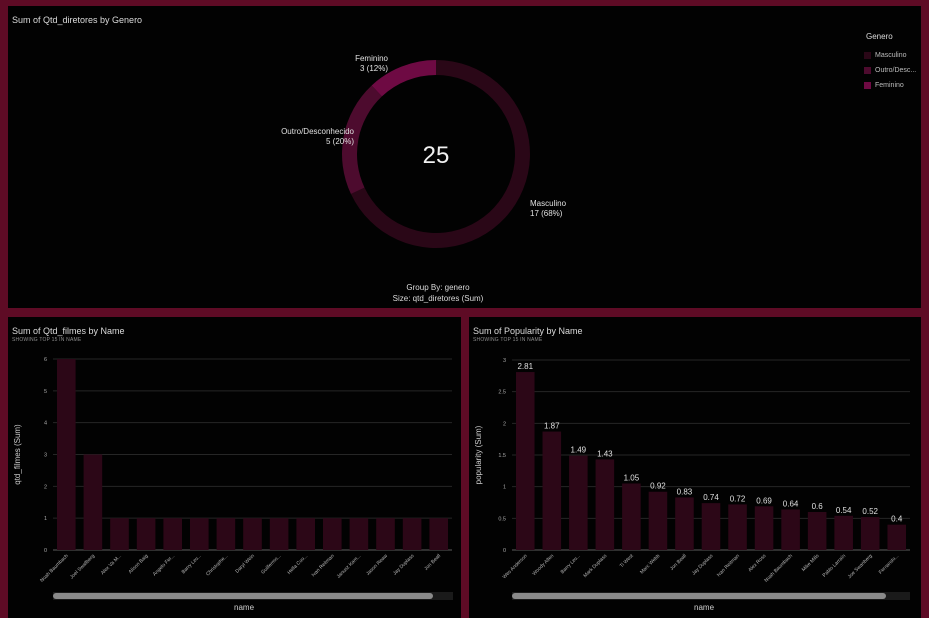  Describe the element at coordinates (119, 534) in the screenshot. I see `bar-alex-va-m` at that location.